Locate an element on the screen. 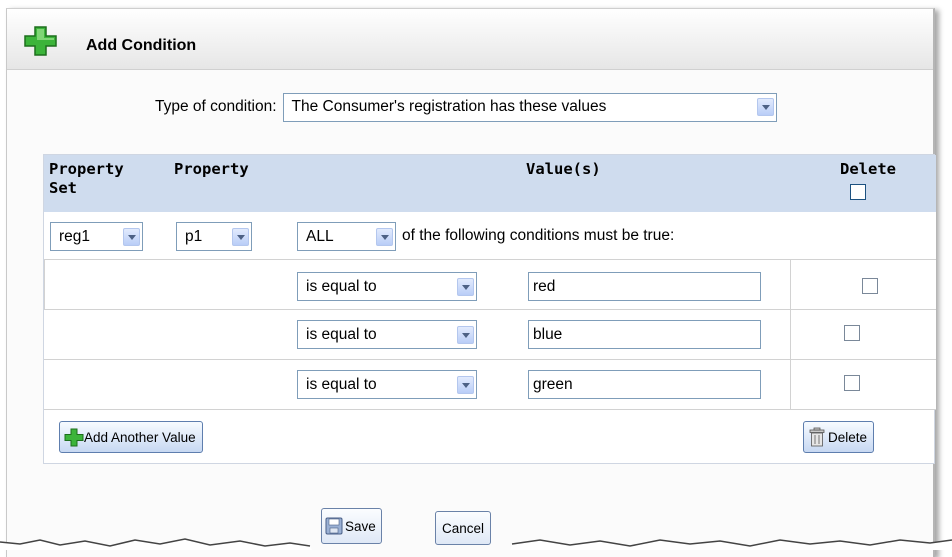 The height and width of the screenshot is (557, 952). match-mode-value: ALL is located at coordinates (320, 236).